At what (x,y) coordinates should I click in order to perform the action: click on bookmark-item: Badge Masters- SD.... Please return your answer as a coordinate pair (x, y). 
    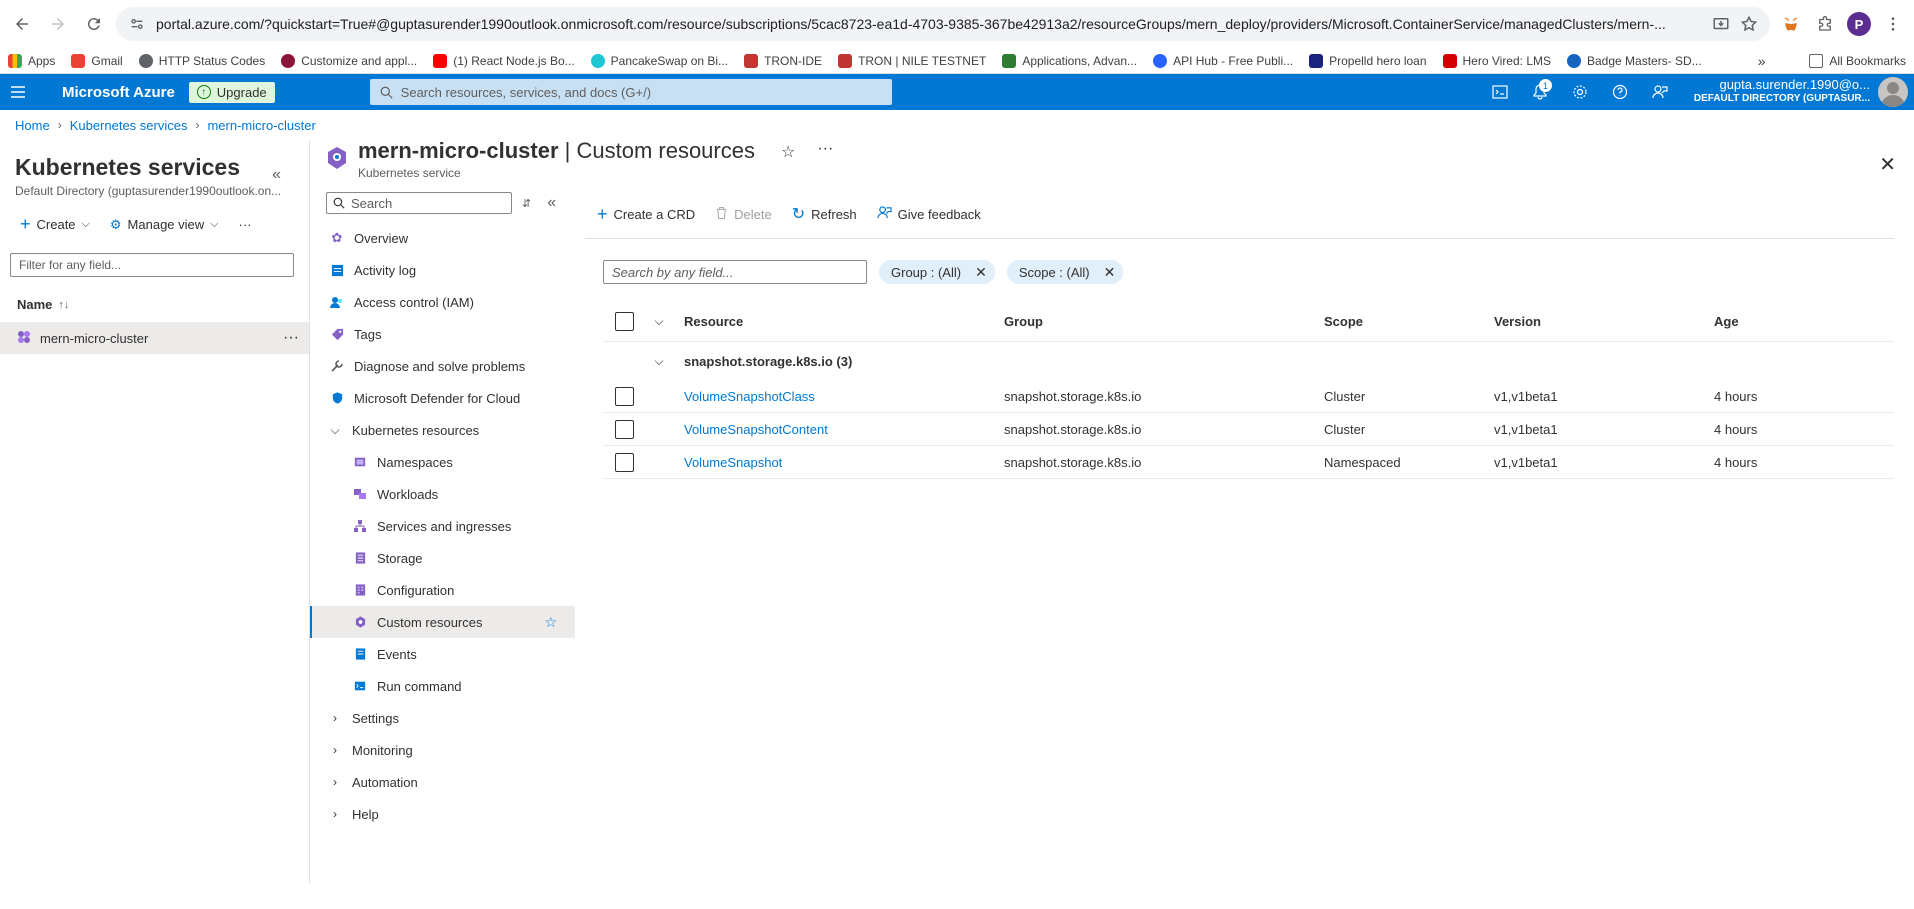
    Looking at the image, I should click on (1634, 60).